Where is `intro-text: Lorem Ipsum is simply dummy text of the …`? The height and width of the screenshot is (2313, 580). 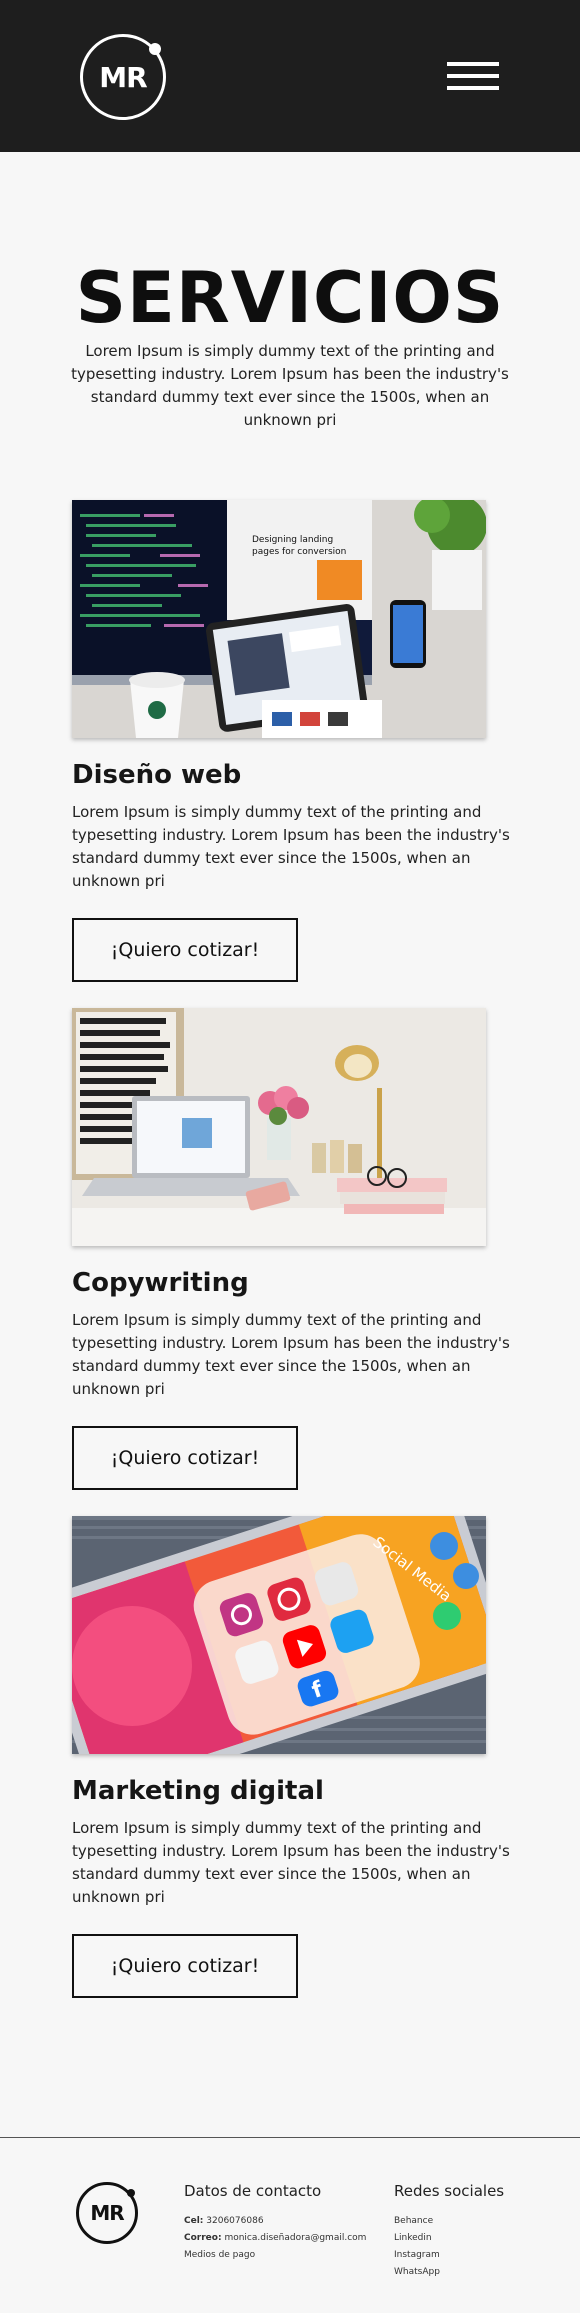 intro-text: Lorem Ipsum is simply dummy text of the … is located at coordinates (290, 385).